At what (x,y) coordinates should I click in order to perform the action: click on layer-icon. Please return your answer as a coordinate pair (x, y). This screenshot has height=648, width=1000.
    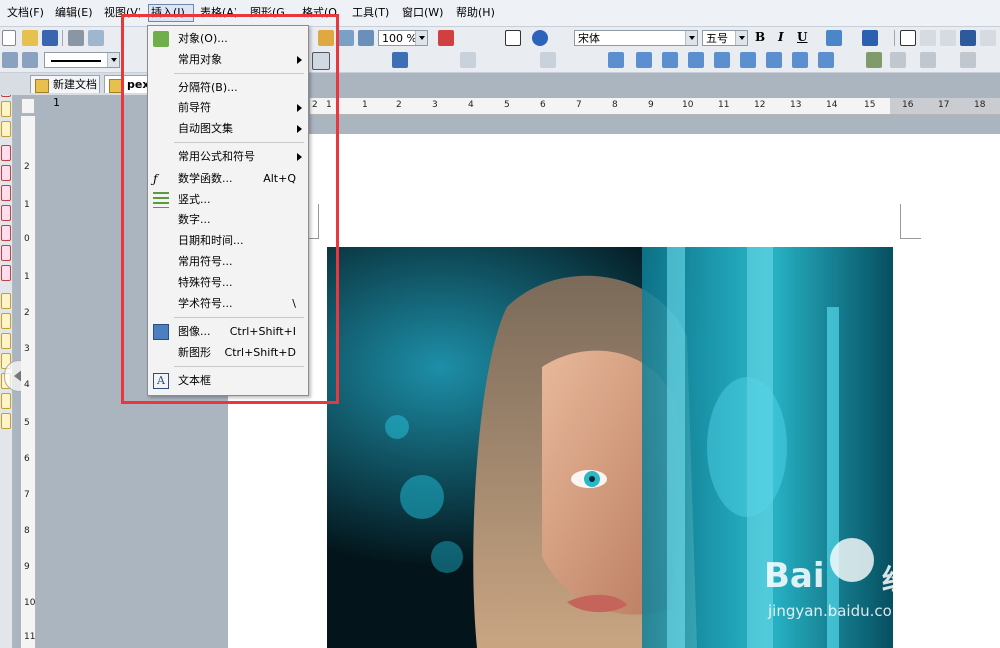
    Looking at the image, I should click on (898, 60).